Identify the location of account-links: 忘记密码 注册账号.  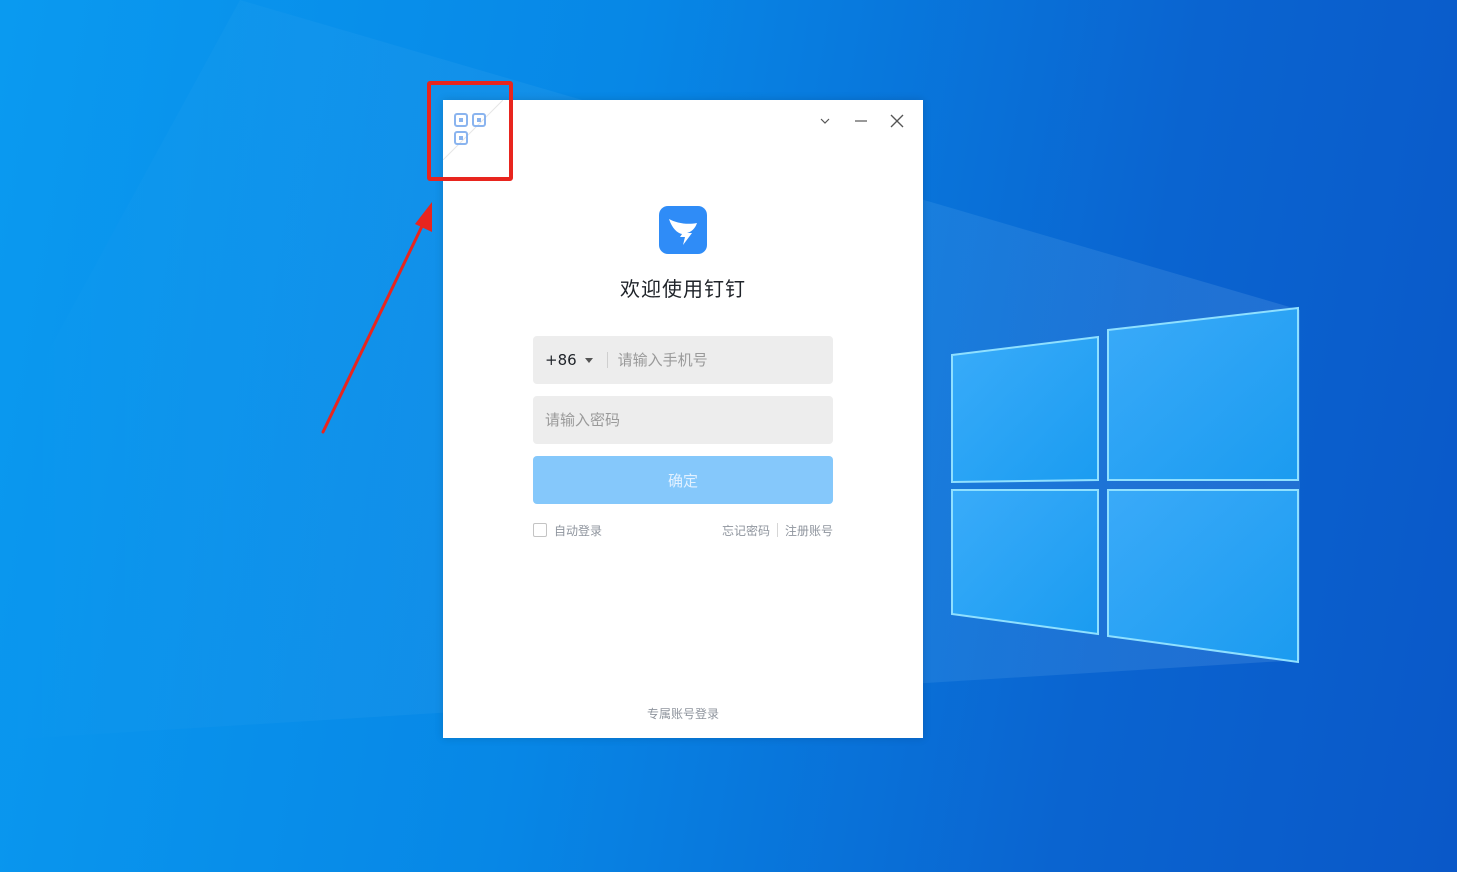
(777, 530).